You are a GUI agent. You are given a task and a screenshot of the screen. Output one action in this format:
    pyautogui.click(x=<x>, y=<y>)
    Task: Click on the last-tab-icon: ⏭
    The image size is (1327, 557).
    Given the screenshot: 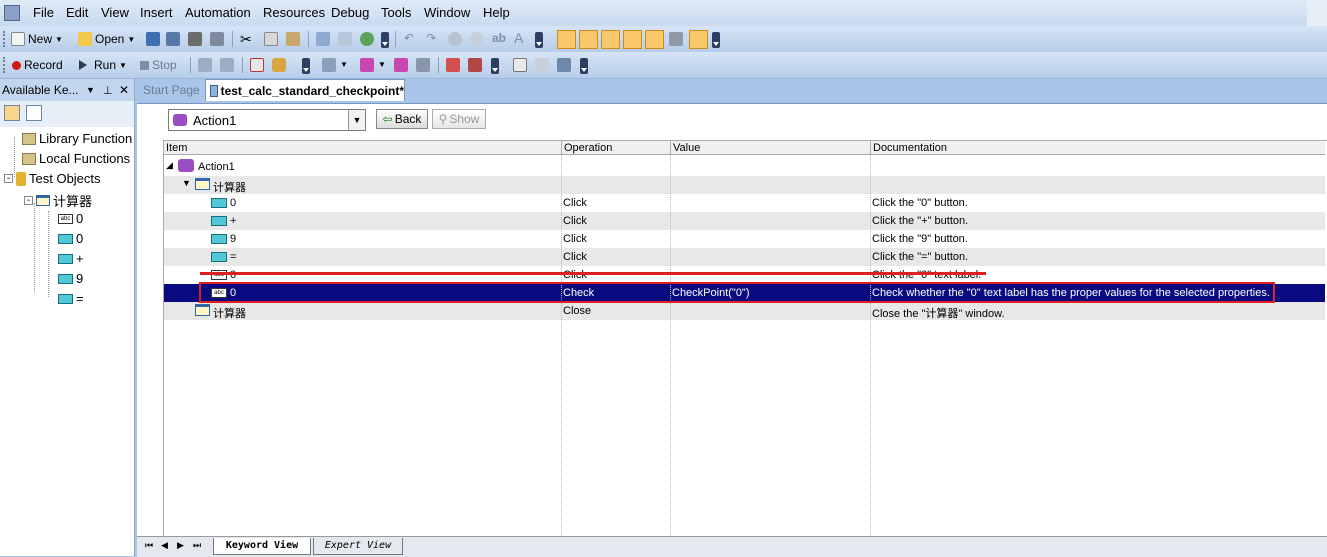 What is the action you would take?
    pyautogui.click(x=197, y=545)
    